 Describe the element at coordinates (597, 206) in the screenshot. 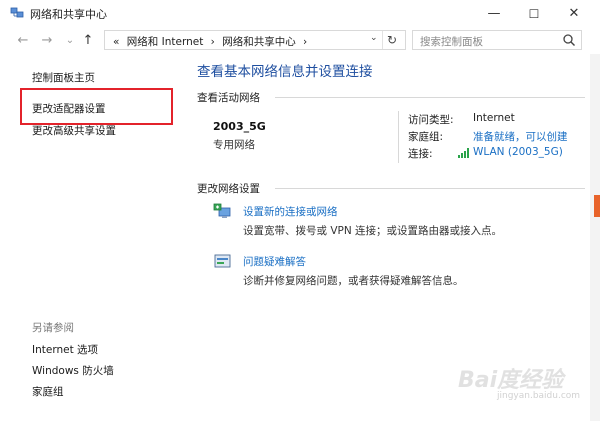

I see `background-window-edge` at that location.